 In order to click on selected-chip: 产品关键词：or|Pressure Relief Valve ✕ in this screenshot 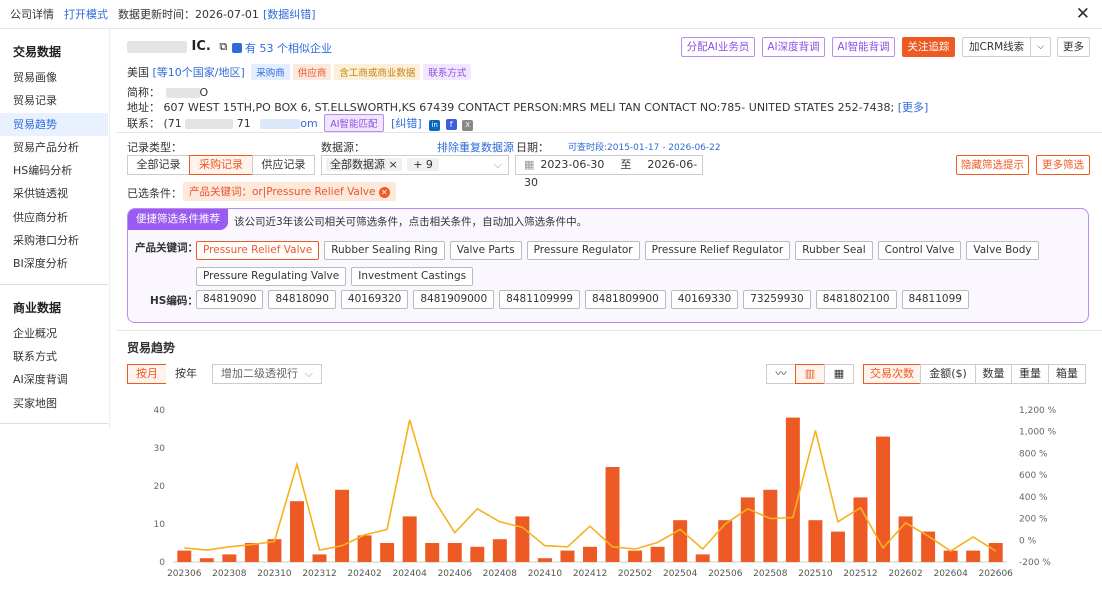, I will do `click(289, 191)`.